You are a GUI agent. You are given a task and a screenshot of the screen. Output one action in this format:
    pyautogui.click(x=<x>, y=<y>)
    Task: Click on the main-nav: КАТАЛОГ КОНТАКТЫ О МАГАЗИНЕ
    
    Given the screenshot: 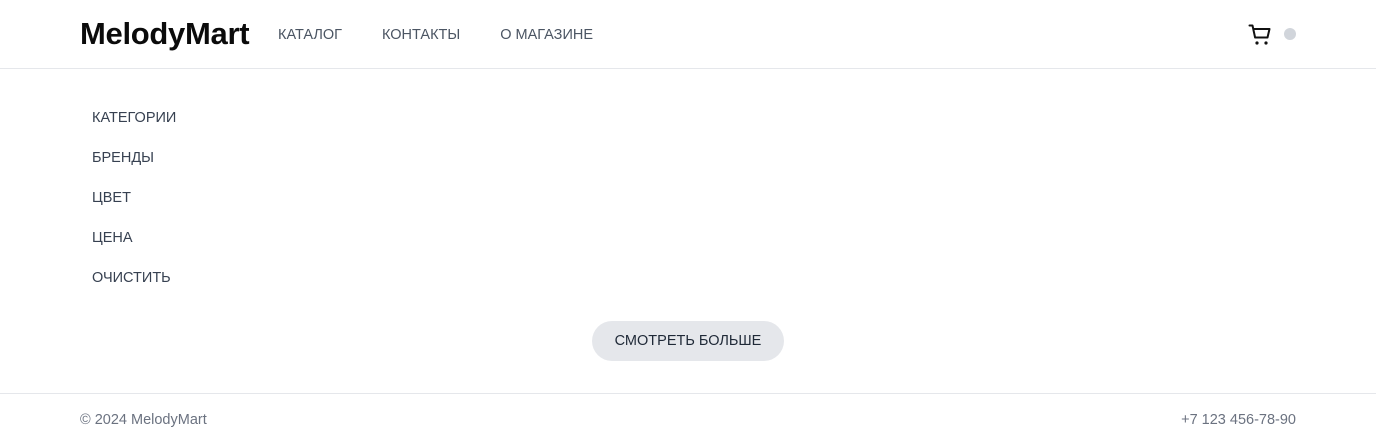 What is the action you would take?
    pyautogui.click(x=435, y=35)
    